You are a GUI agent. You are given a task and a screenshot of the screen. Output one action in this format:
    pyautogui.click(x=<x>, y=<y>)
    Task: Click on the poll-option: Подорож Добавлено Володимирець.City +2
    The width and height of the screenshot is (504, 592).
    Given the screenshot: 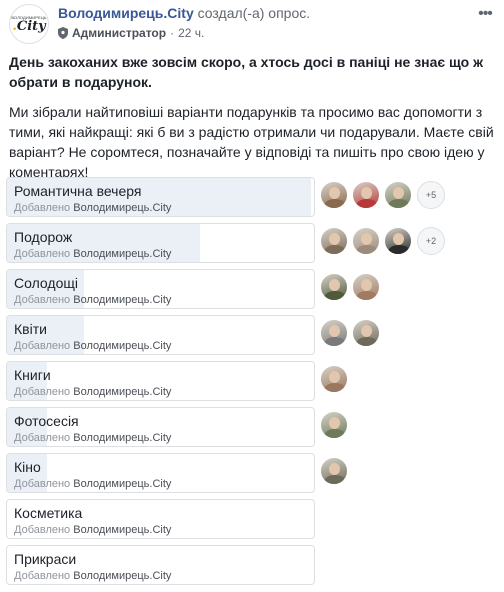 What is the action you would take?
    pyautogui.click(x=251, y=243)
    